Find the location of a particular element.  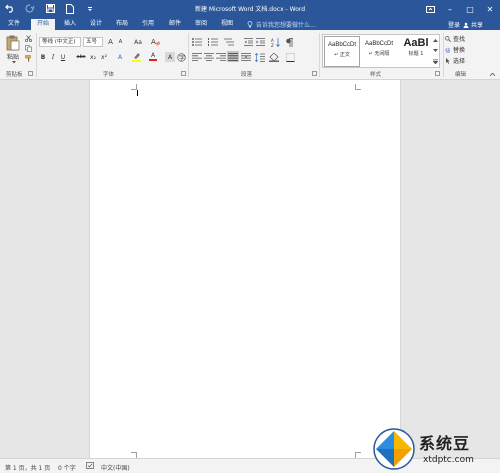

tab-view: 视图 is located at coordinates (227, 24).